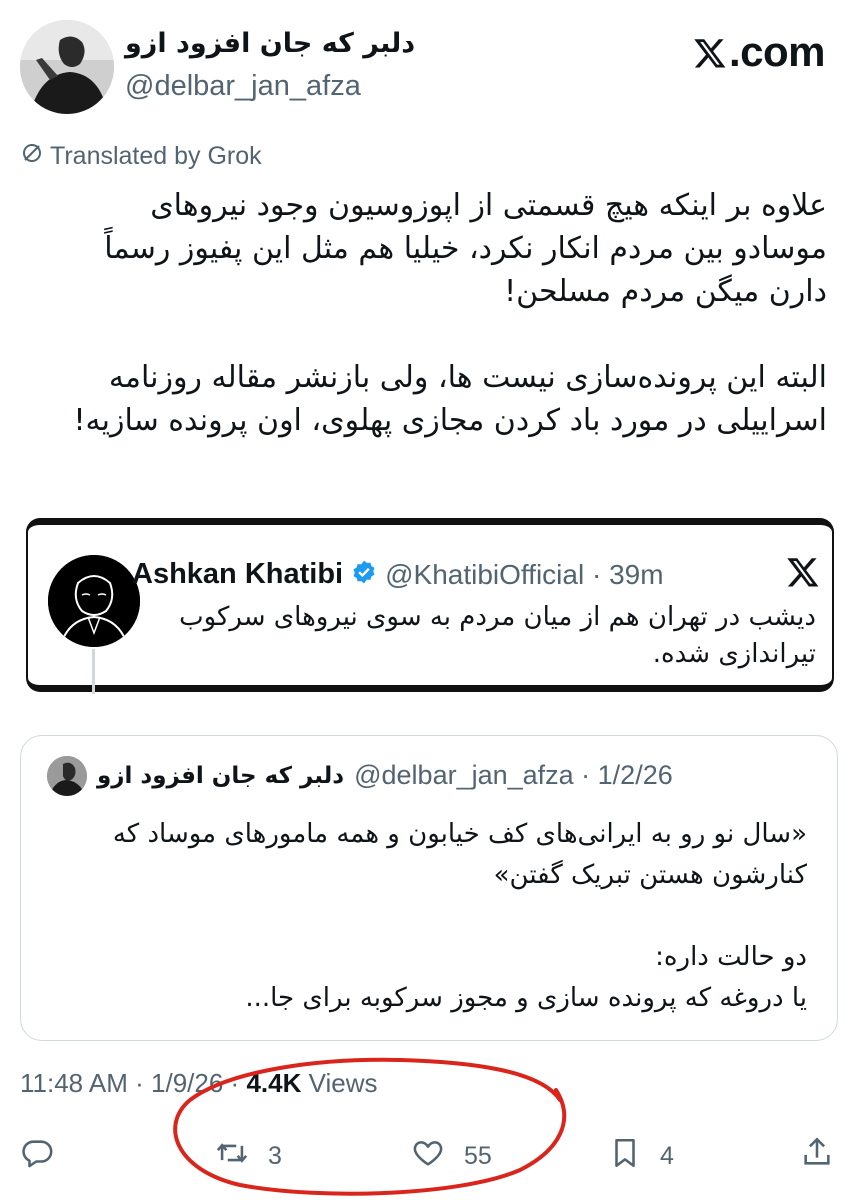  I want to click on repost-count: 3, so click(275, 1156).